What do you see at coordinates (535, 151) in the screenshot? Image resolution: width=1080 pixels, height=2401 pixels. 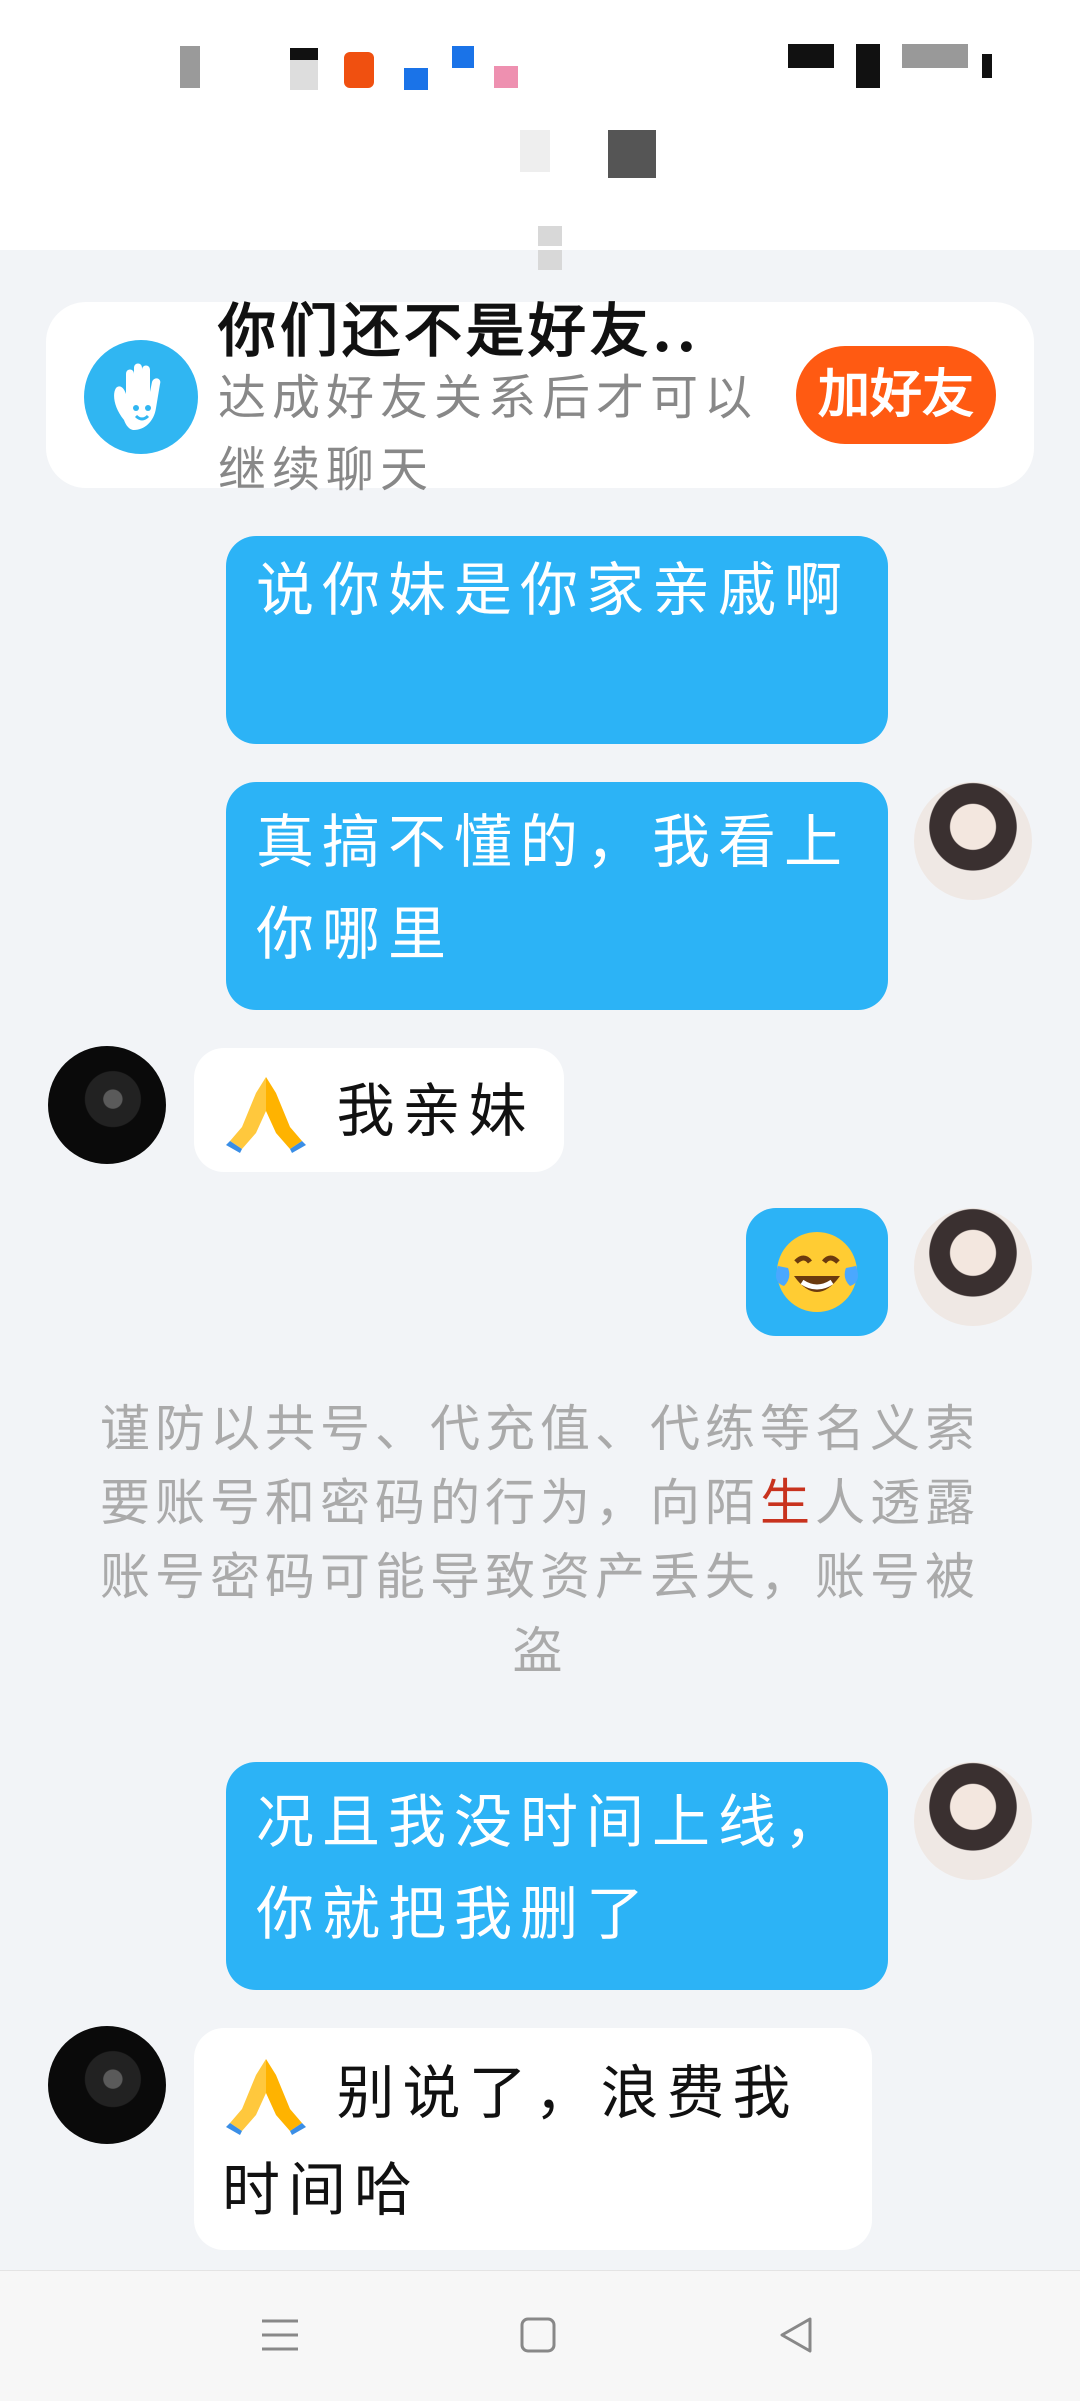 I see `chat-title-redacted` at bounding box center [535, 151].